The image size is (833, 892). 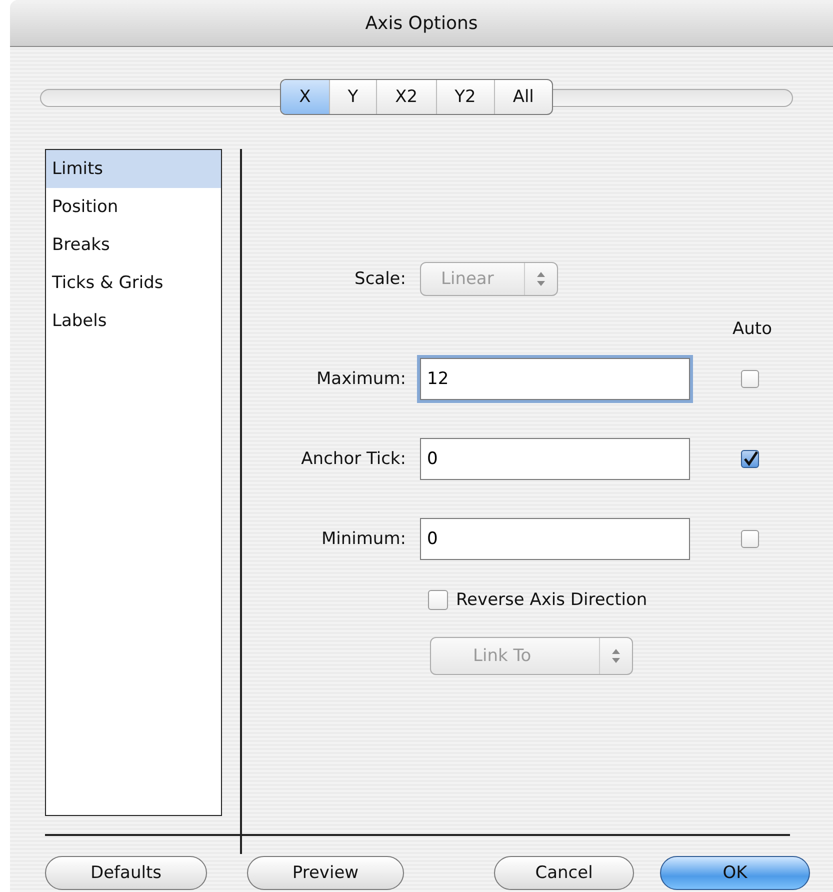 I want to click on checkmark-icon, so click(x=750, y=459).